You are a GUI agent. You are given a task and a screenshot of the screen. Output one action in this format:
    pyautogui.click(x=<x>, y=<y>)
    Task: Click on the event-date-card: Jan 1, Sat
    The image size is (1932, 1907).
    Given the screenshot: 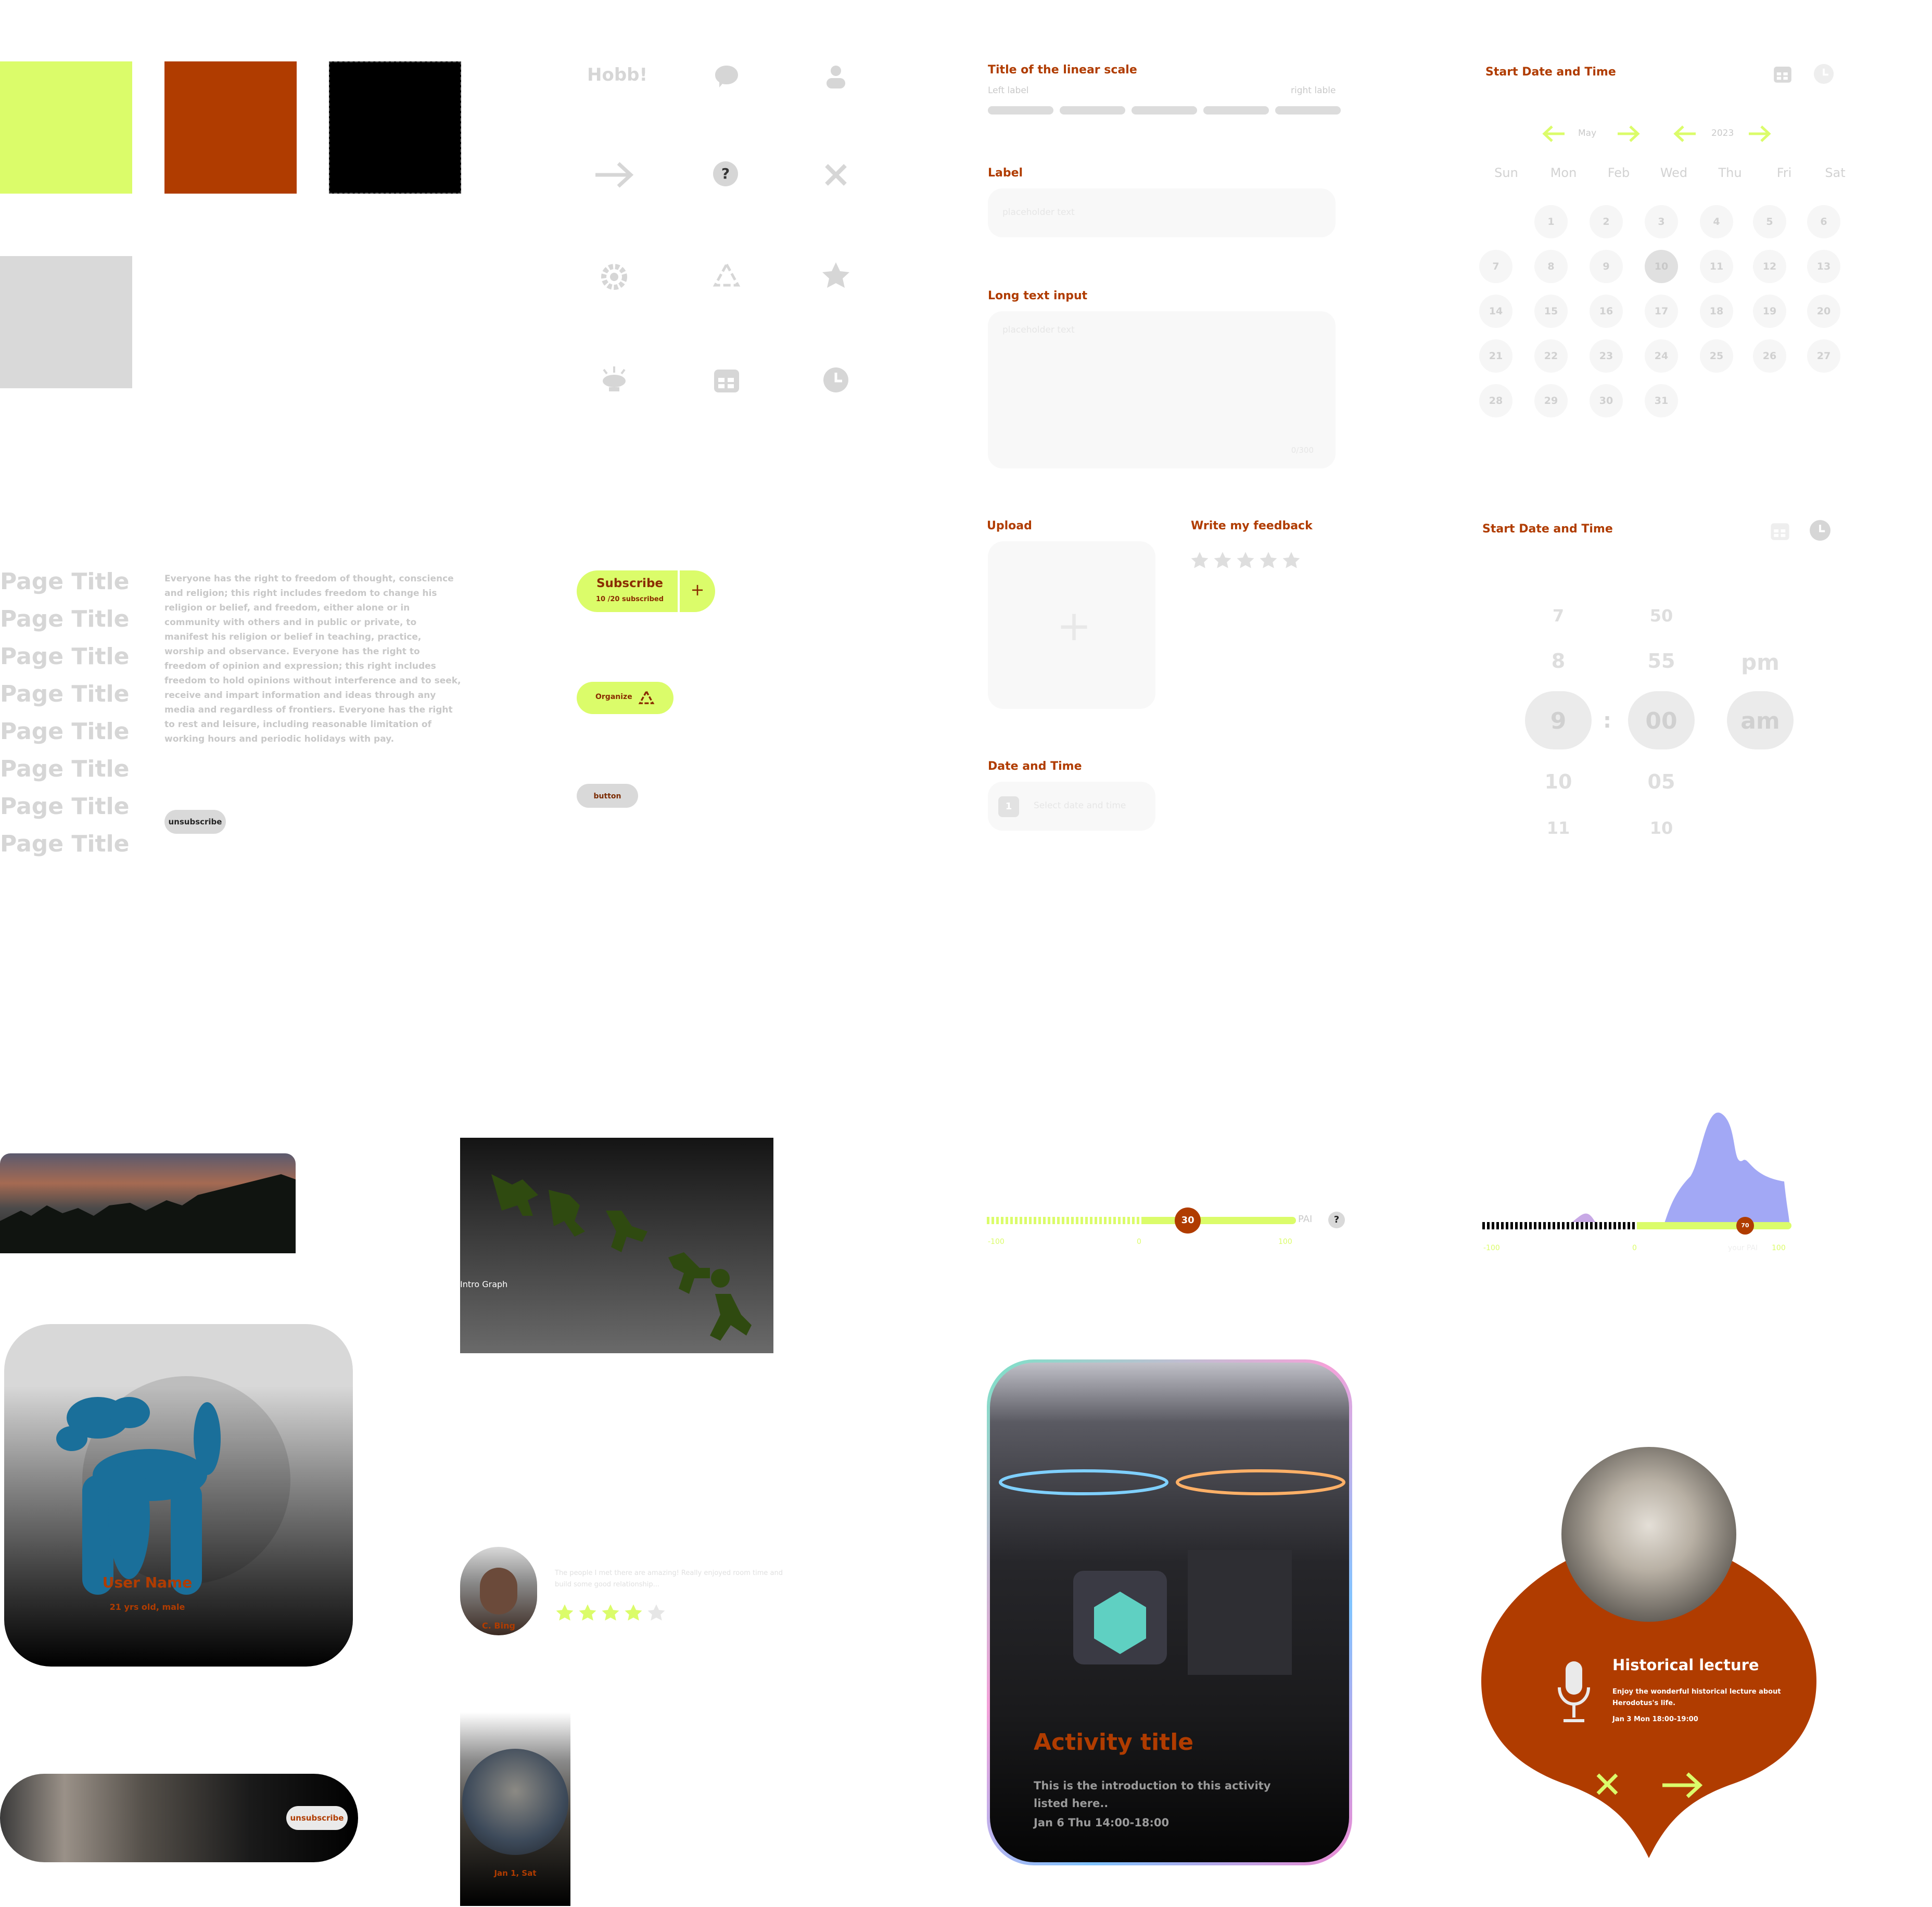 What is the action you would take?
    pyautogui.click(x=515, y=1809)
    